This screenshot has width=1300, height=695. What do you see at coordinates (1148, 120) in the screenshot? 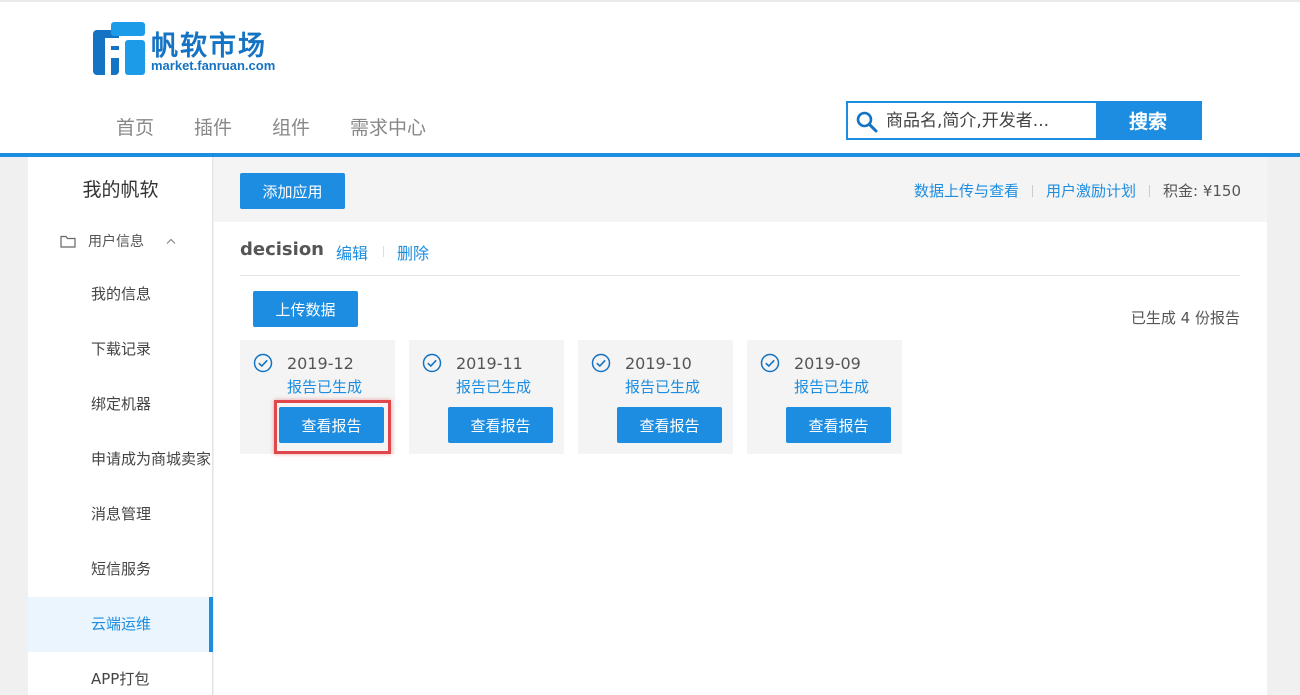
I see `search-button: 搜索` at bounding box center [1148, 120].